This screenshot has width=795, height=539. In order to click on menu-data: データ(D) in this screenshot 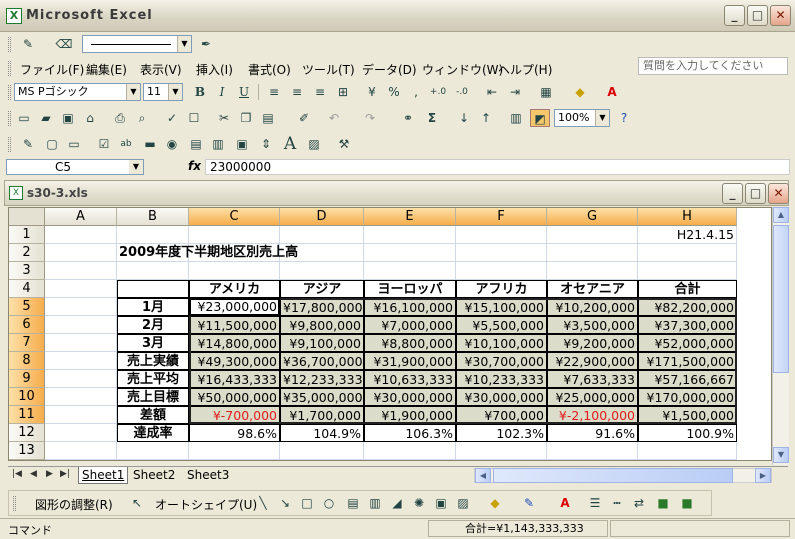, I will do `click(389, 69)`.